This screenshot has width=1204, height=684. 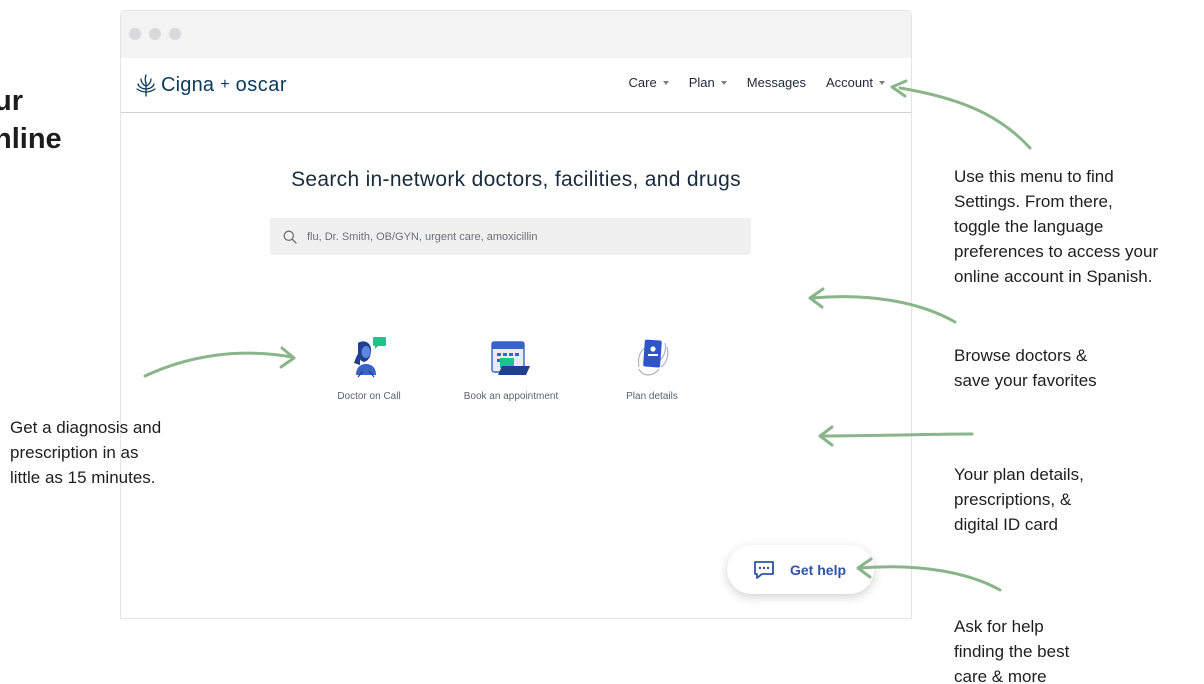 What do you see at coordinates (510, 358) in the screenshot?
I see `calendar-icon` at bounding box center [510, 358].